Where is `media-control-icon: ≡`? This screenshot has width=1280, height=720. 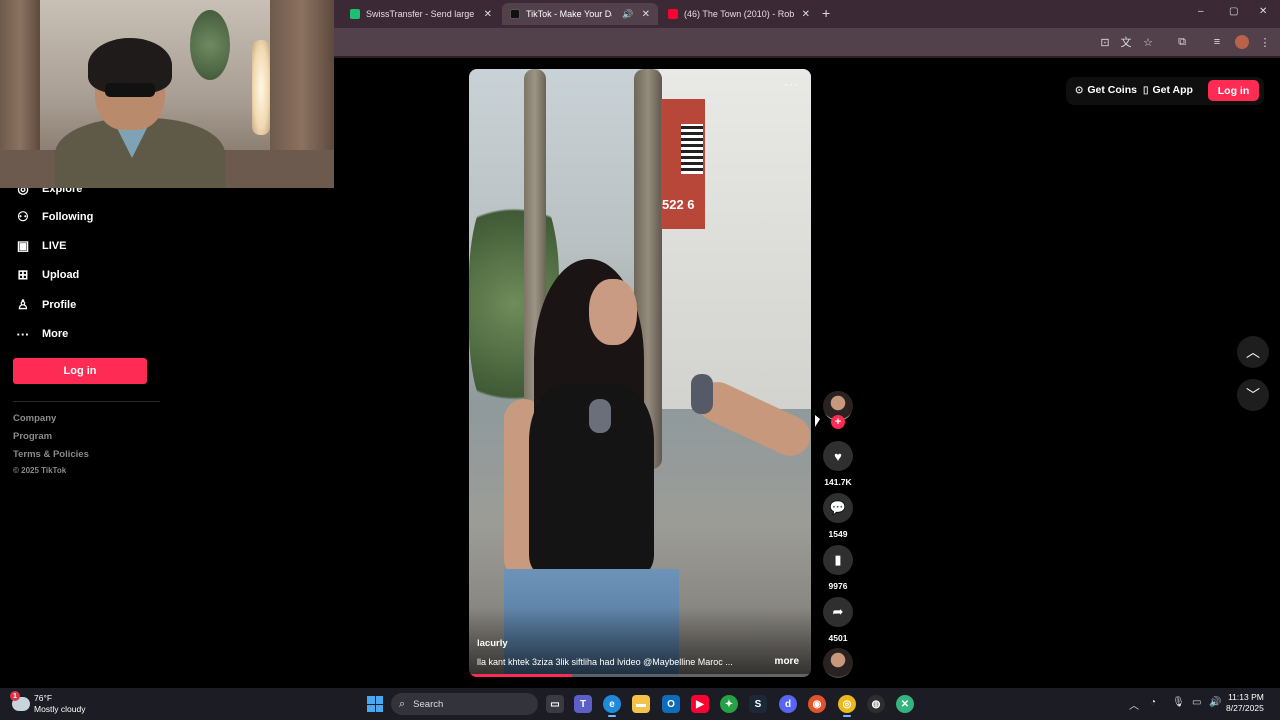 media-control-icon: ≡ is located at coordinates (1217, 42).